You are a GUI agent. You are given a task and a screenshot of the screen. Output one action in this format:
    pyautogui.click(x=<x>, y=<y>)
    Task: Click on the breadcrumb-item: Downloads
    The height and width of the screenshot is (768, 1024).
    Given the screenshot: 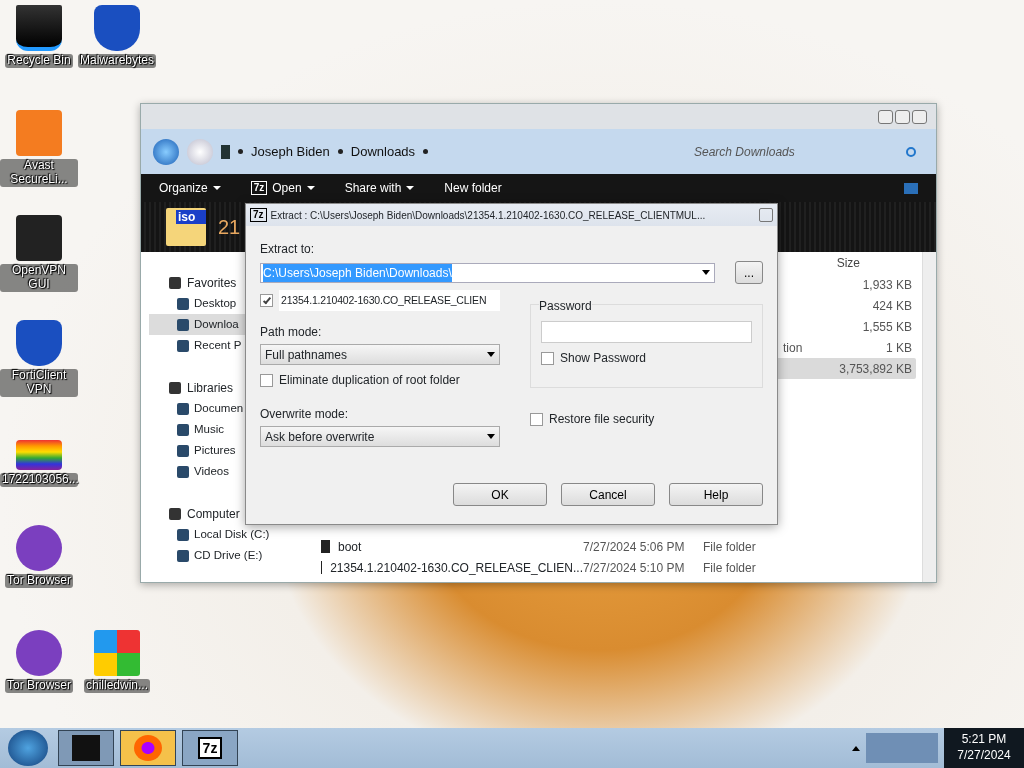 What is the action you would take?
    pyautogui.click(x=383, y=151)
    